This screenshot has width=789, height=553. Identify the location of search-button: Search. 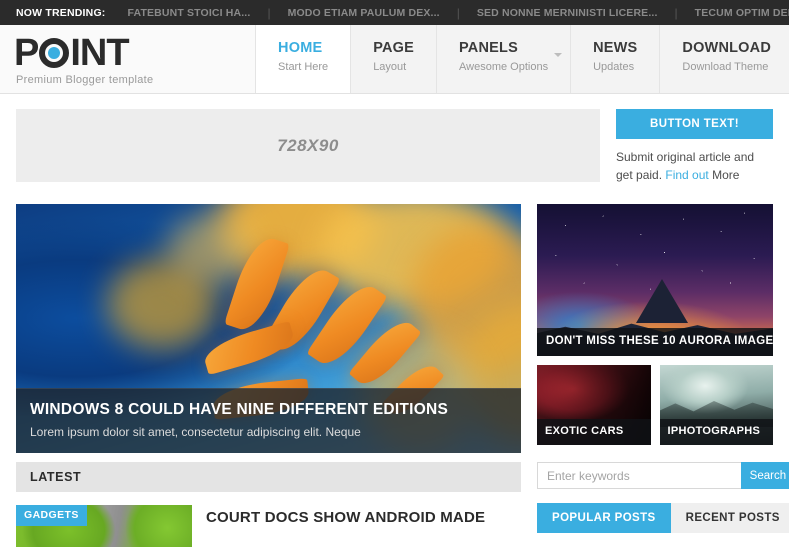
(764, 475).